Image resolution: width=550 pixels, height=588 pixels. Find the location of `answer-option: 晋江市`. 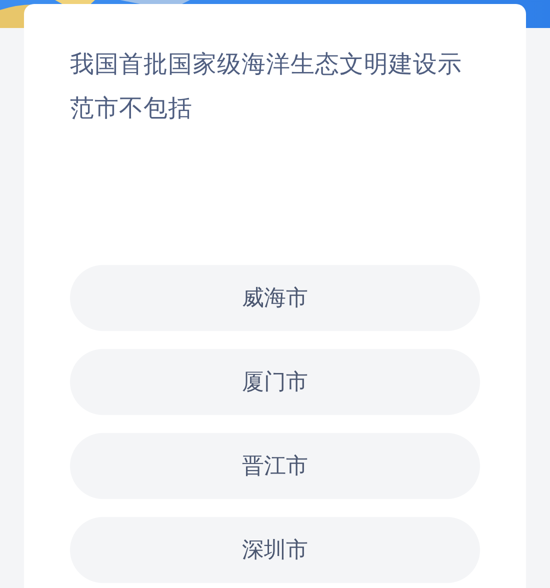

answer-option: 晋江市 is located at coordinates (275, 466).